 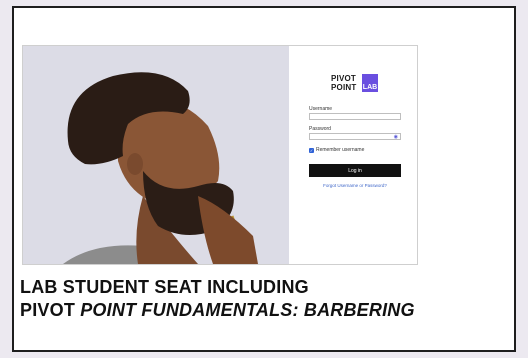 I want to click on pivot-point-lab-logo: PIVOT POINT LAB, so click(x=356, y=83).